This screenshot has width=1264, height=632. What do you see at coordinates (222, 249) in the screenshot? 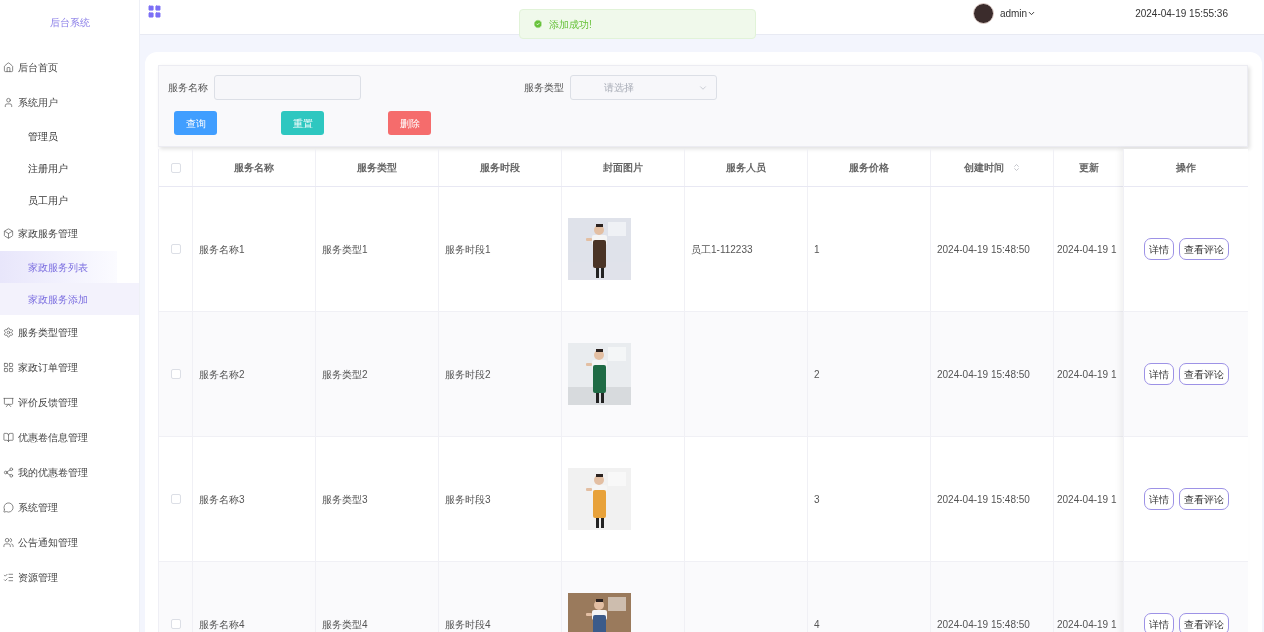
I see `table-cell-text: 服务名称1` at bounding box center [222, 249].